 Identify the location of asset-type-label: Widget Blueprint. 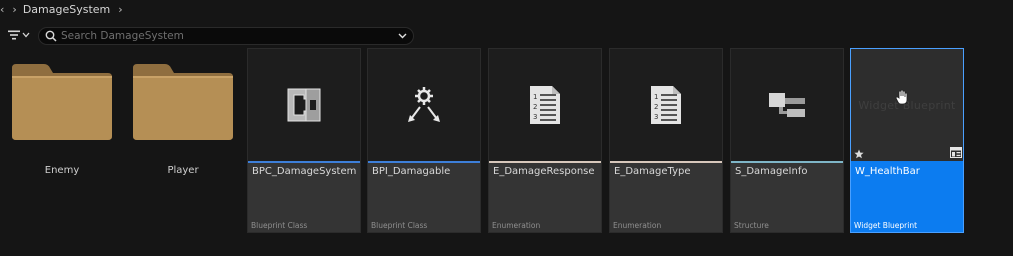
(886, 225).